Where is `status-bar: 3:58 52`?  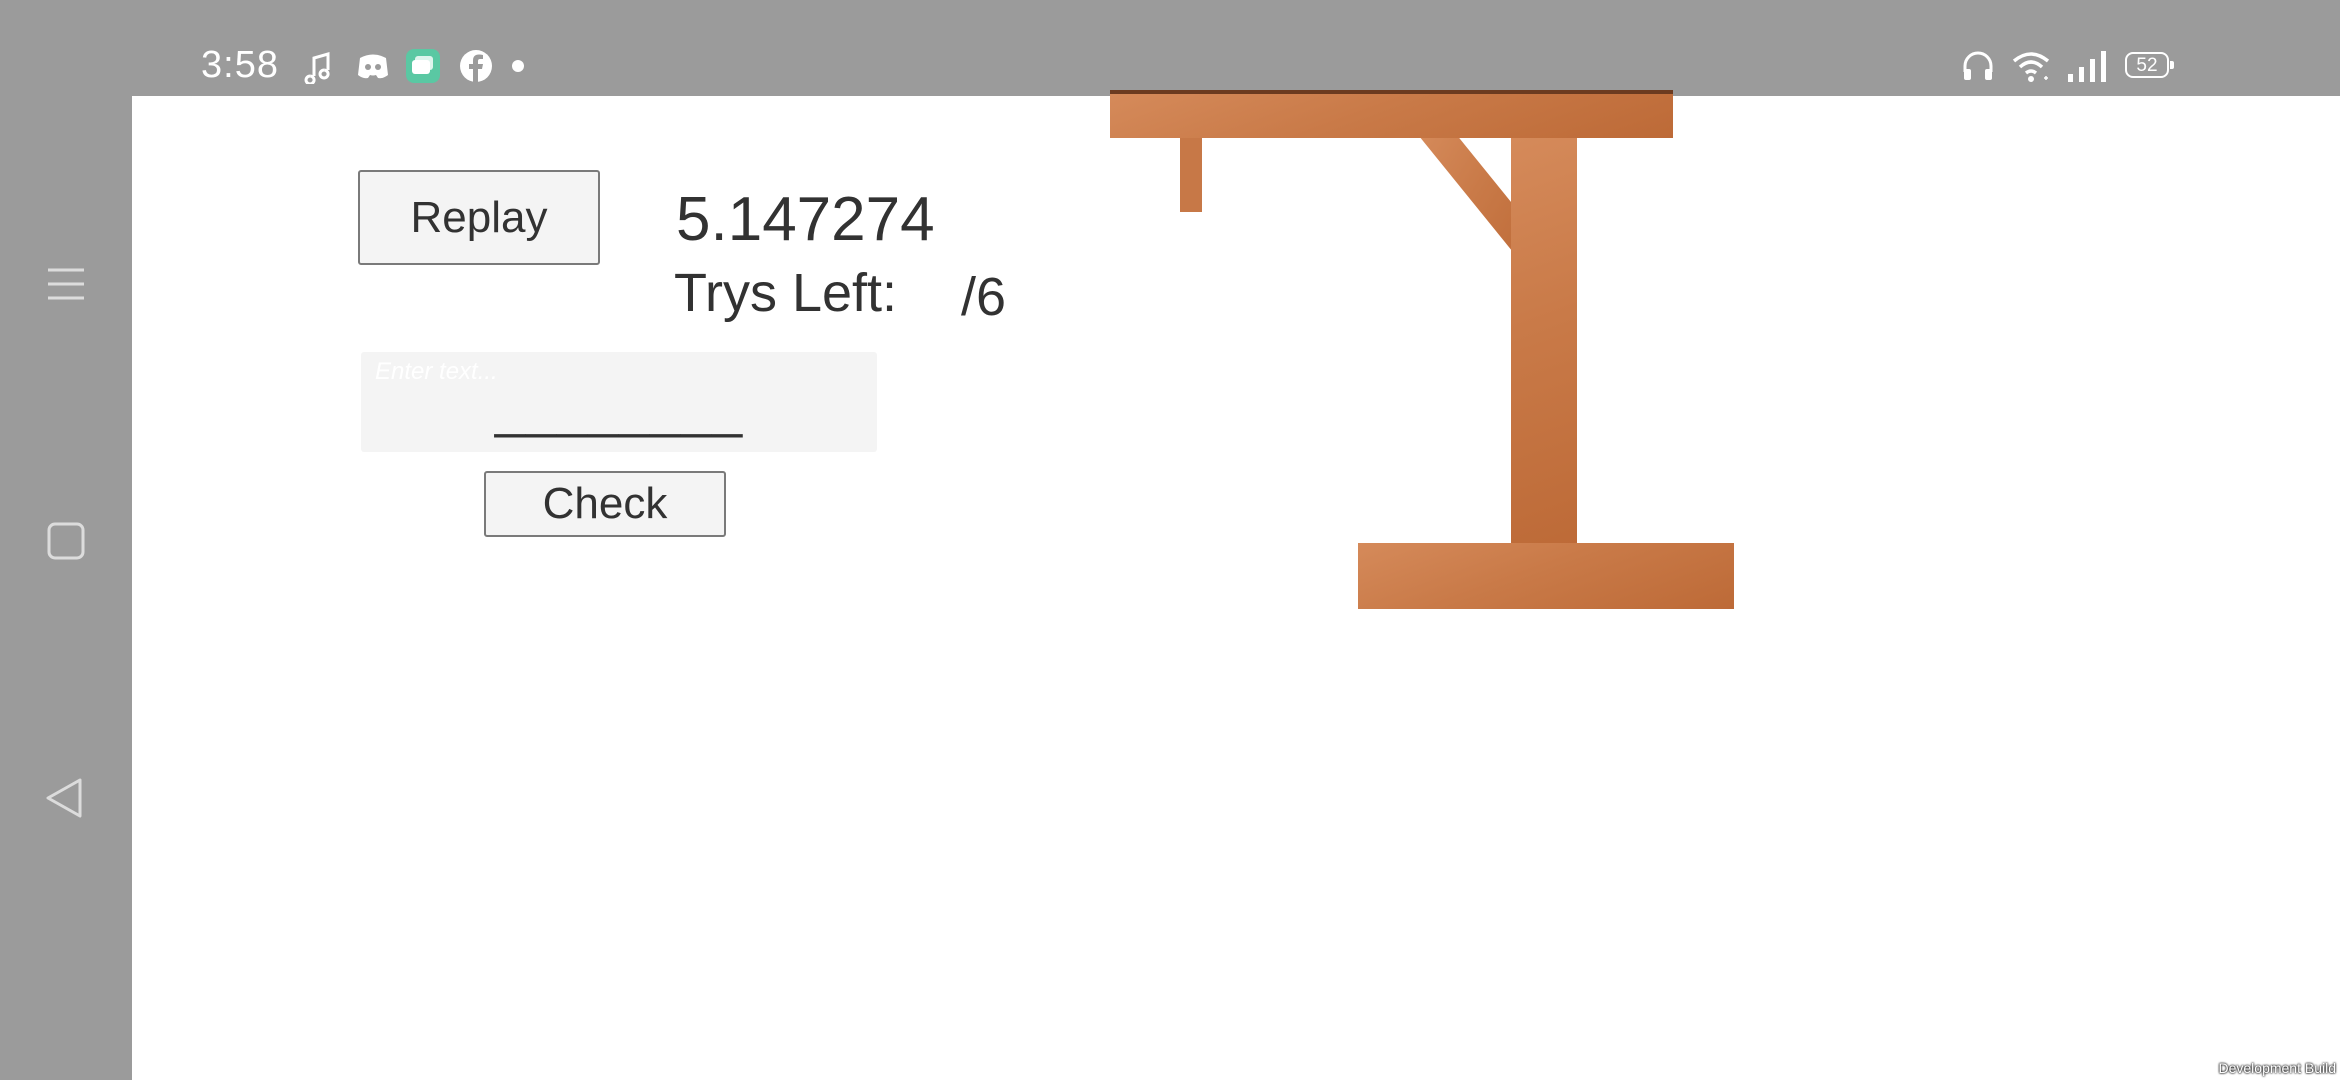 status-bar: 3:58 52 is located at coordinates (1170, 48).